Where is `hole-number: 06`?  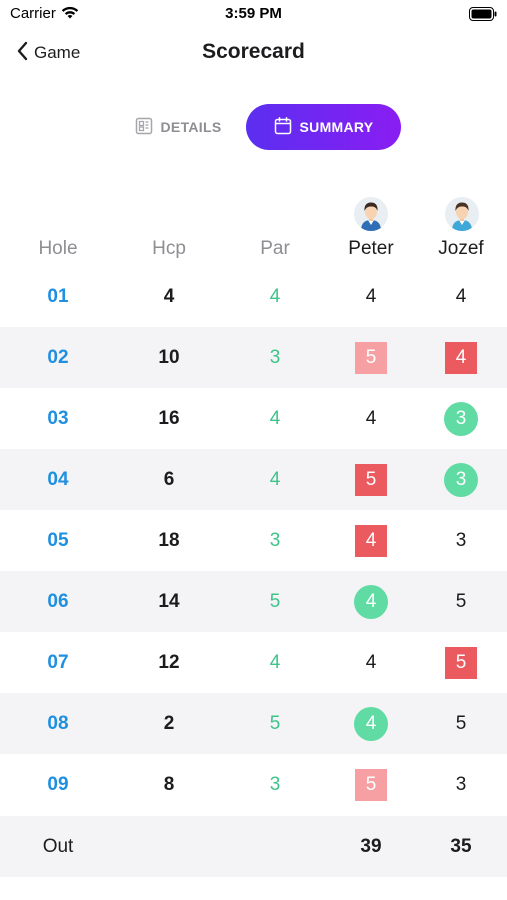 hole-number: 06 is located at coordinates (58, 601).